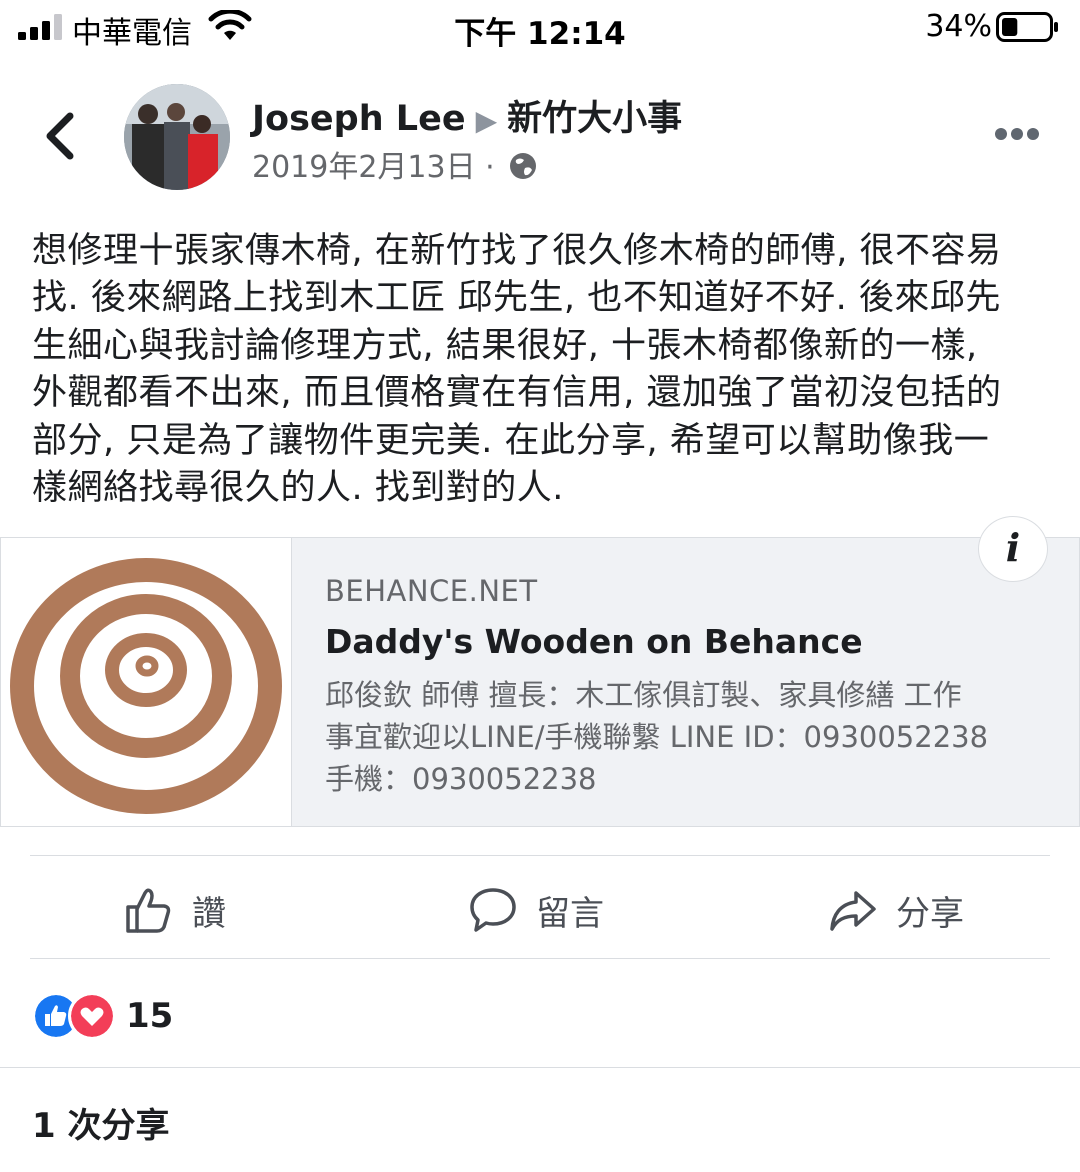 The width and height of the screenshot is (1080, 1172). Describe the element at coordinates (594, 119) in the screenshot. I see `group-name: 新竹大小事` at that location.